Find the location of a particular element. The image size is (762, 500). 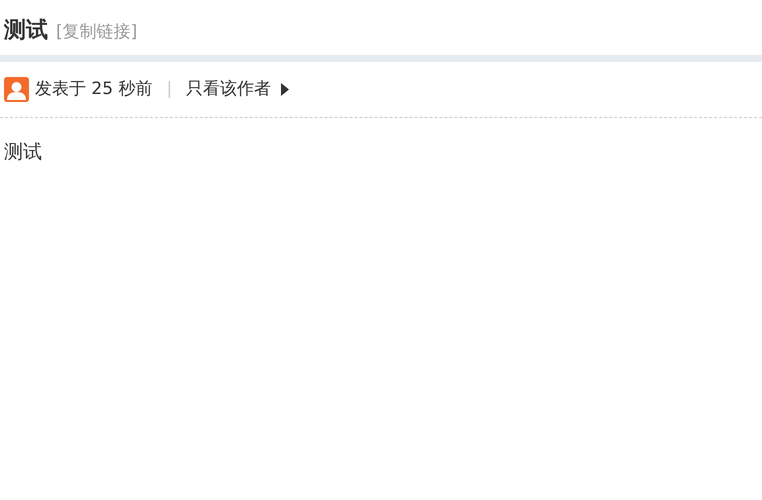

caret-icon is located at coordinates (285, 89).